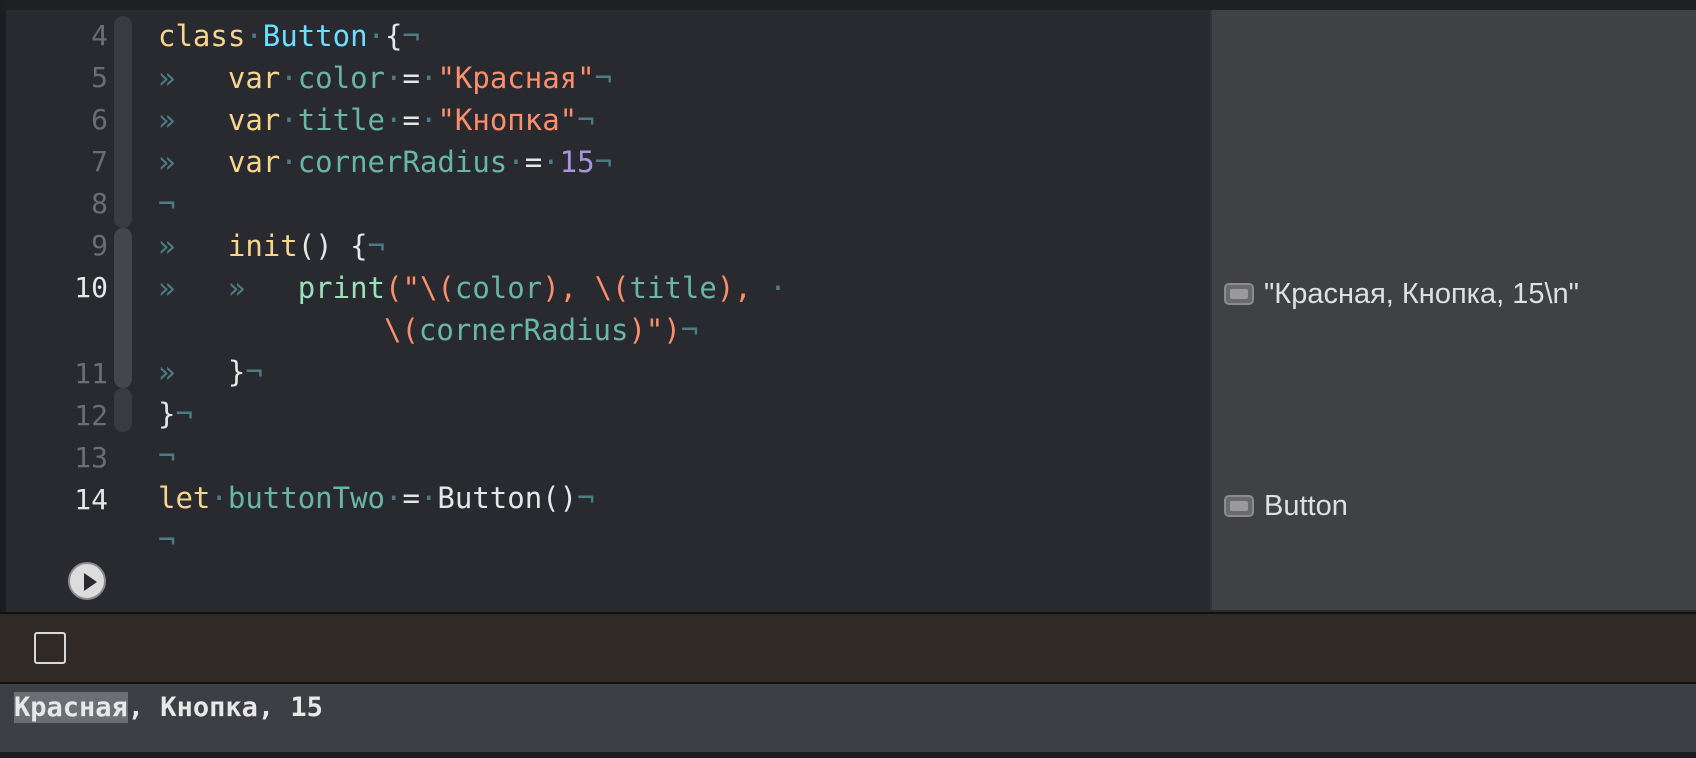 This screenshot has height=758, width=1696. What do you see at coordinates (91, 499) in the screenshot?
I see `line-number-current: 14` at bounding box center [91, 499].